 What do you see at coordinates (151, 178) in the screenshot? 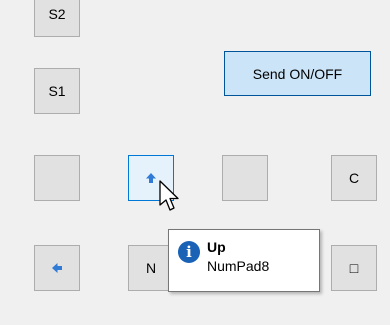
I see `up-arrow-icon` at bounding box center [151, 178].